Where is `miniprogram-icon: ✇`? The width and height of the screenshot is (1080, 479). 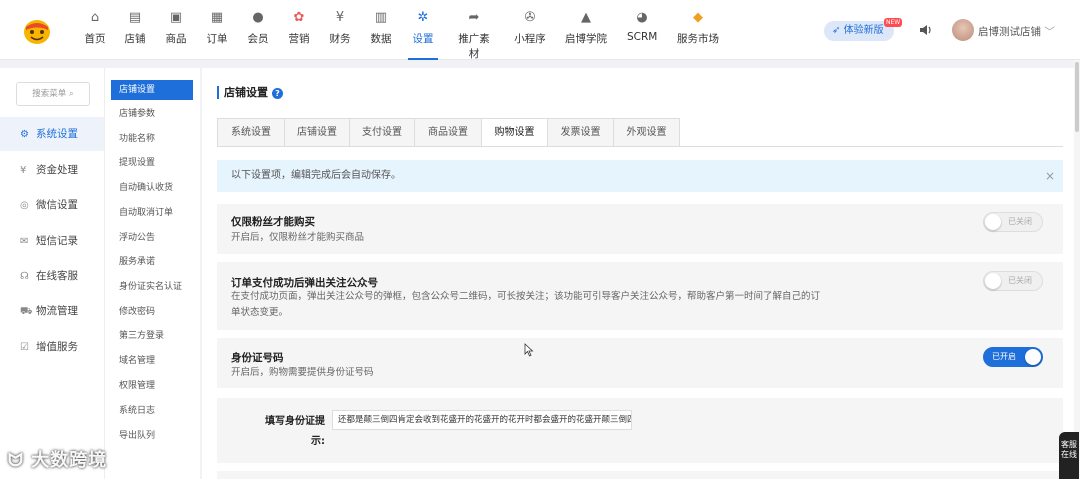
miniprogram-icon: ✇ is located at coordinates (530, 17).